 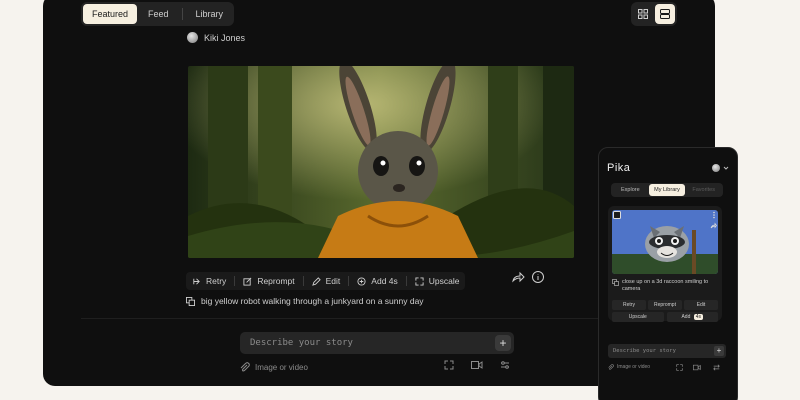 I want to click on extend-icon, so click(x=361, y=281).